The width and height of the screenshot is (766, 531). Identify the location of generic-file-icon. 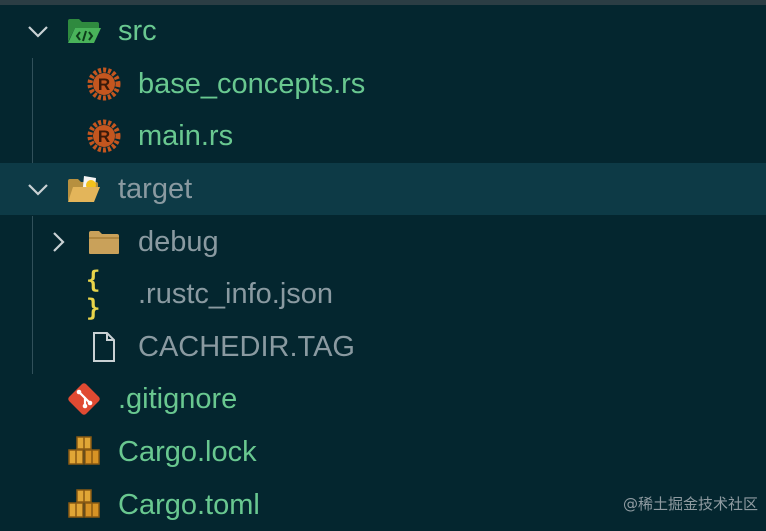
(104, 347).